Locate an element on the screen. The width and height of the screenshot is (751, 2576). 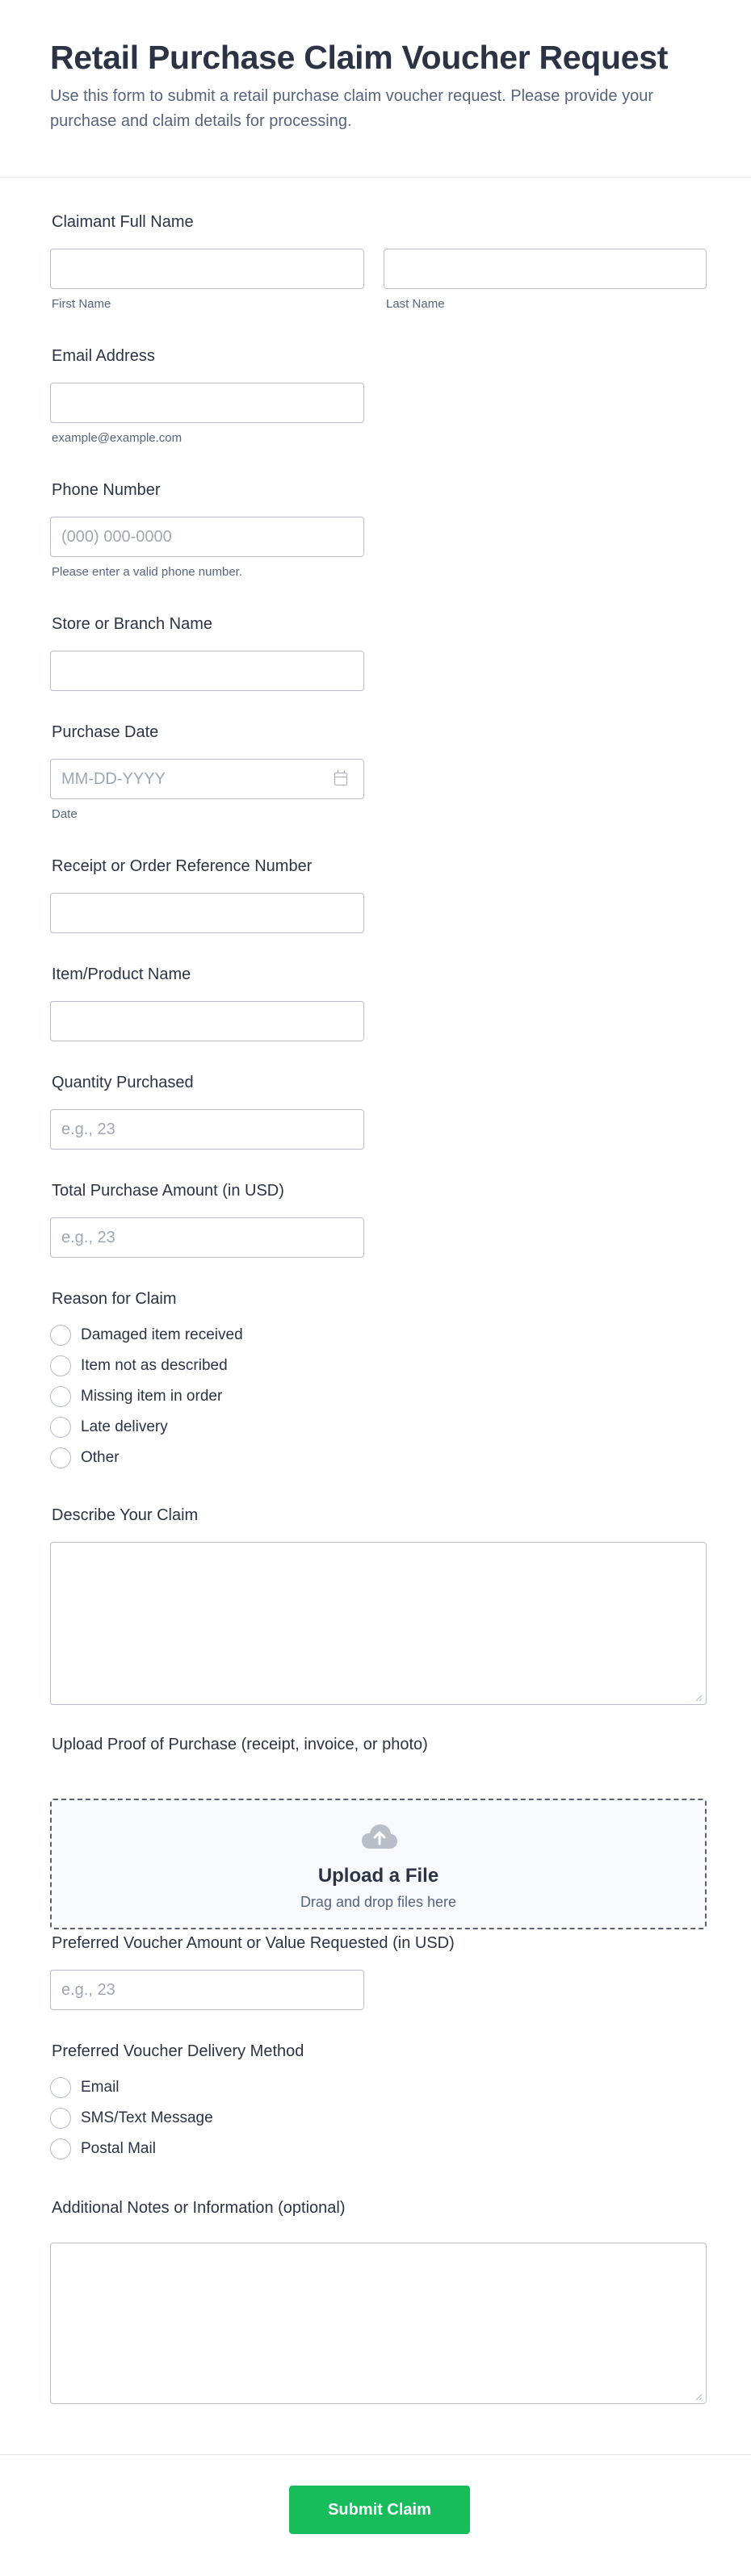
submit-button: Submit Claim is located at coordinates (379, 2510).